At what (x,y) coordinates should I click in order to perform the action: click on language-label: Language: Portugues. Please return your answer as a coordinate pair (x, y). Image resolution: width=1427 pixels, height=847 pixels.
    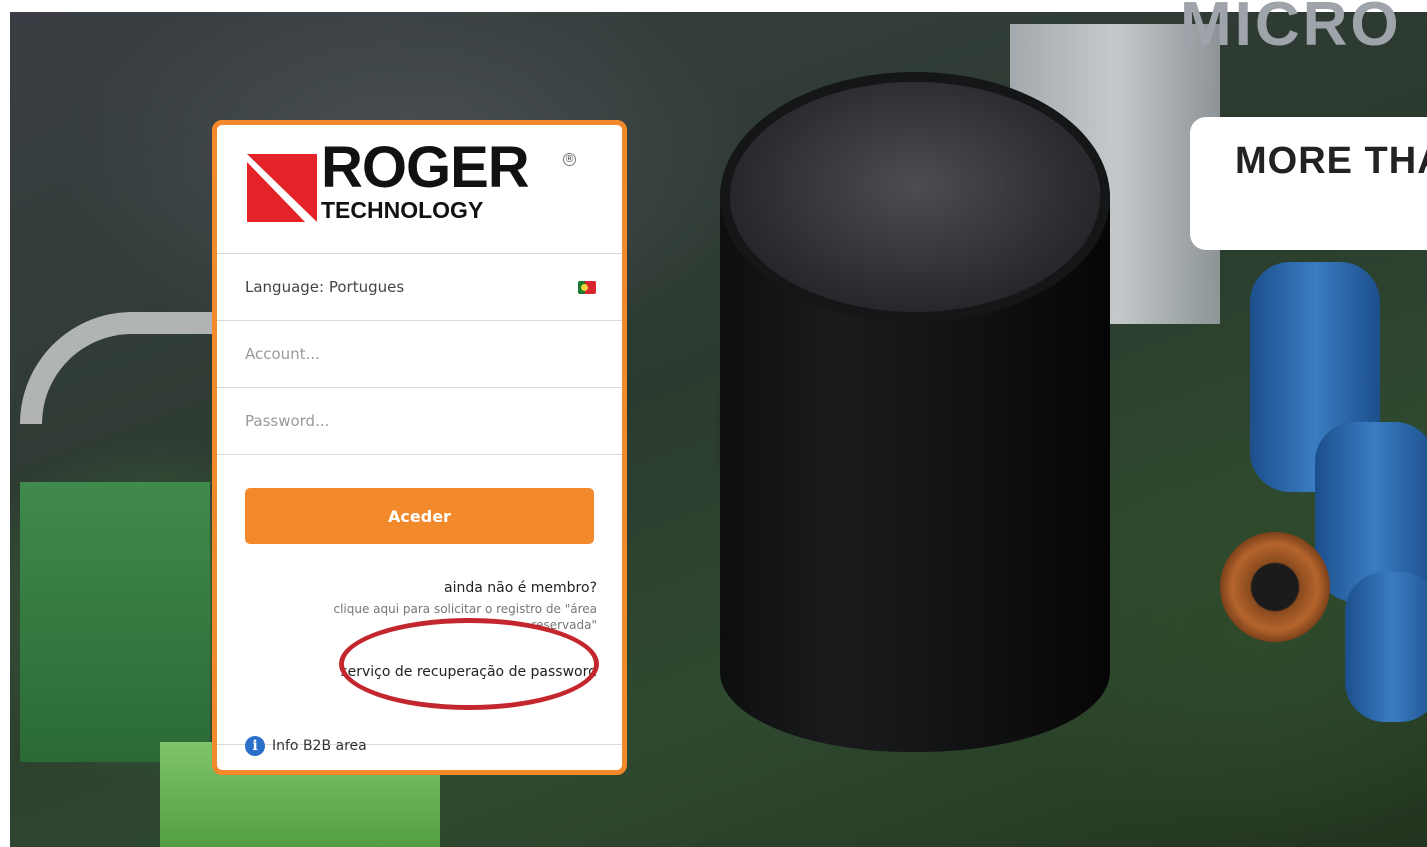
    Looking at the image, I should click on (325, 287).